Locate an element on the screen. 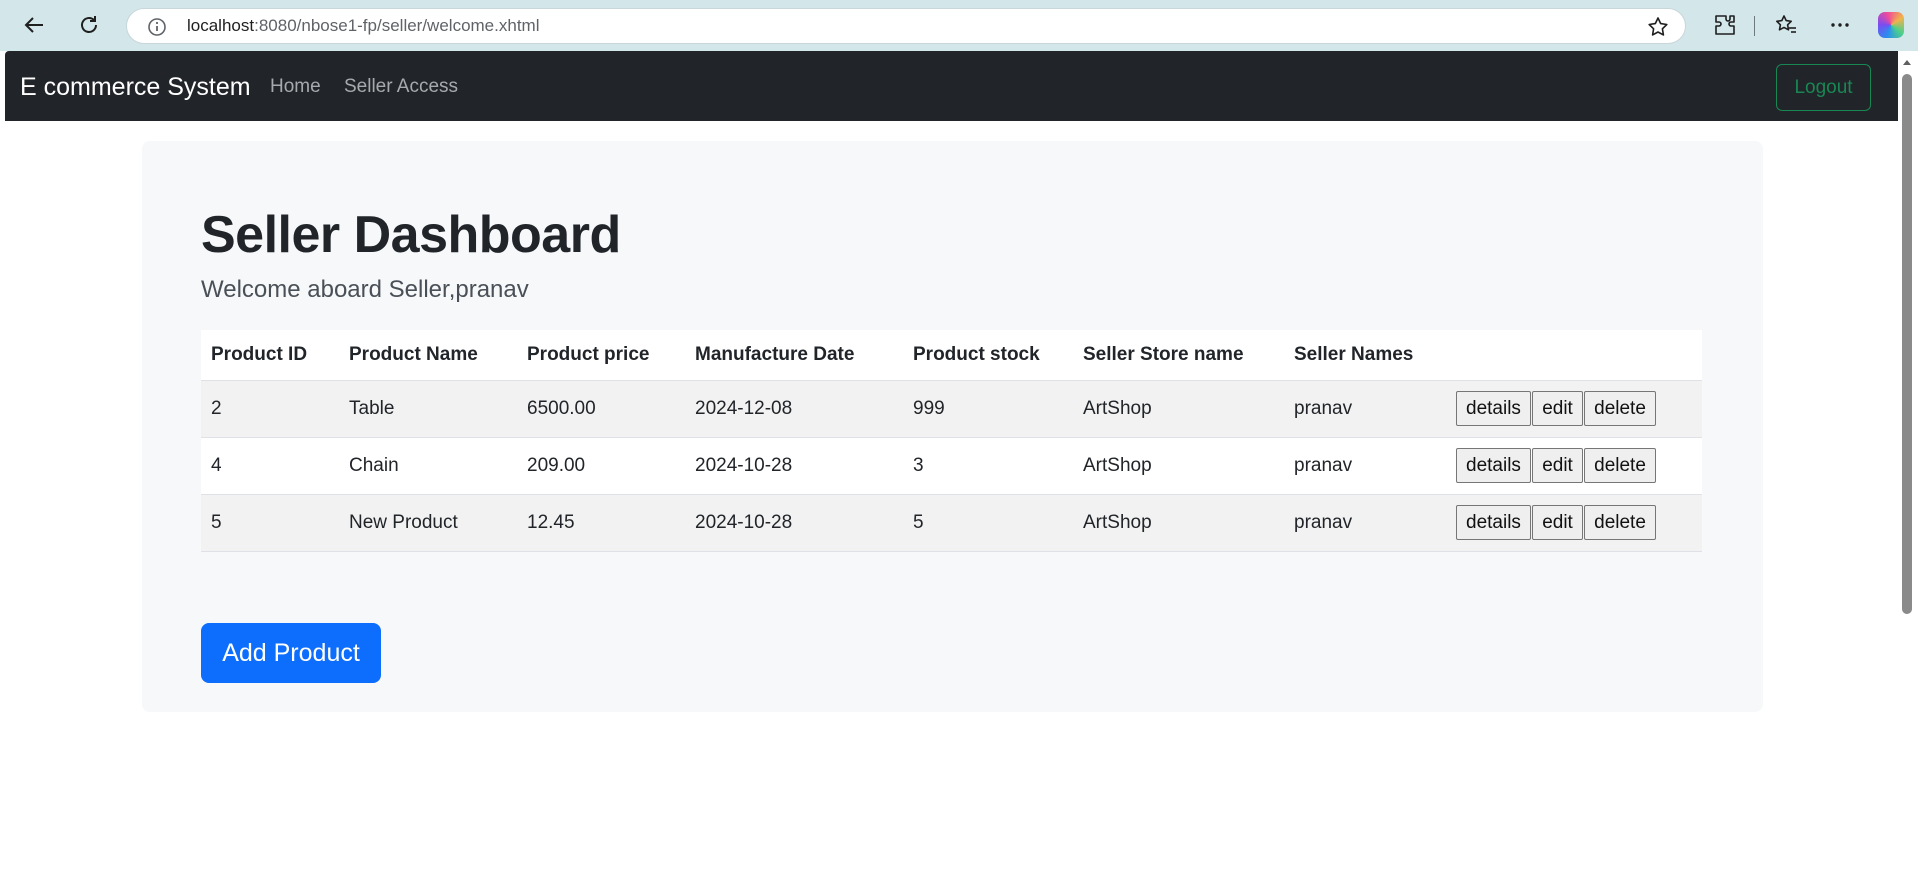 The image size is (1918, 882). favorites-icon is located at coordinates (1786, 25).